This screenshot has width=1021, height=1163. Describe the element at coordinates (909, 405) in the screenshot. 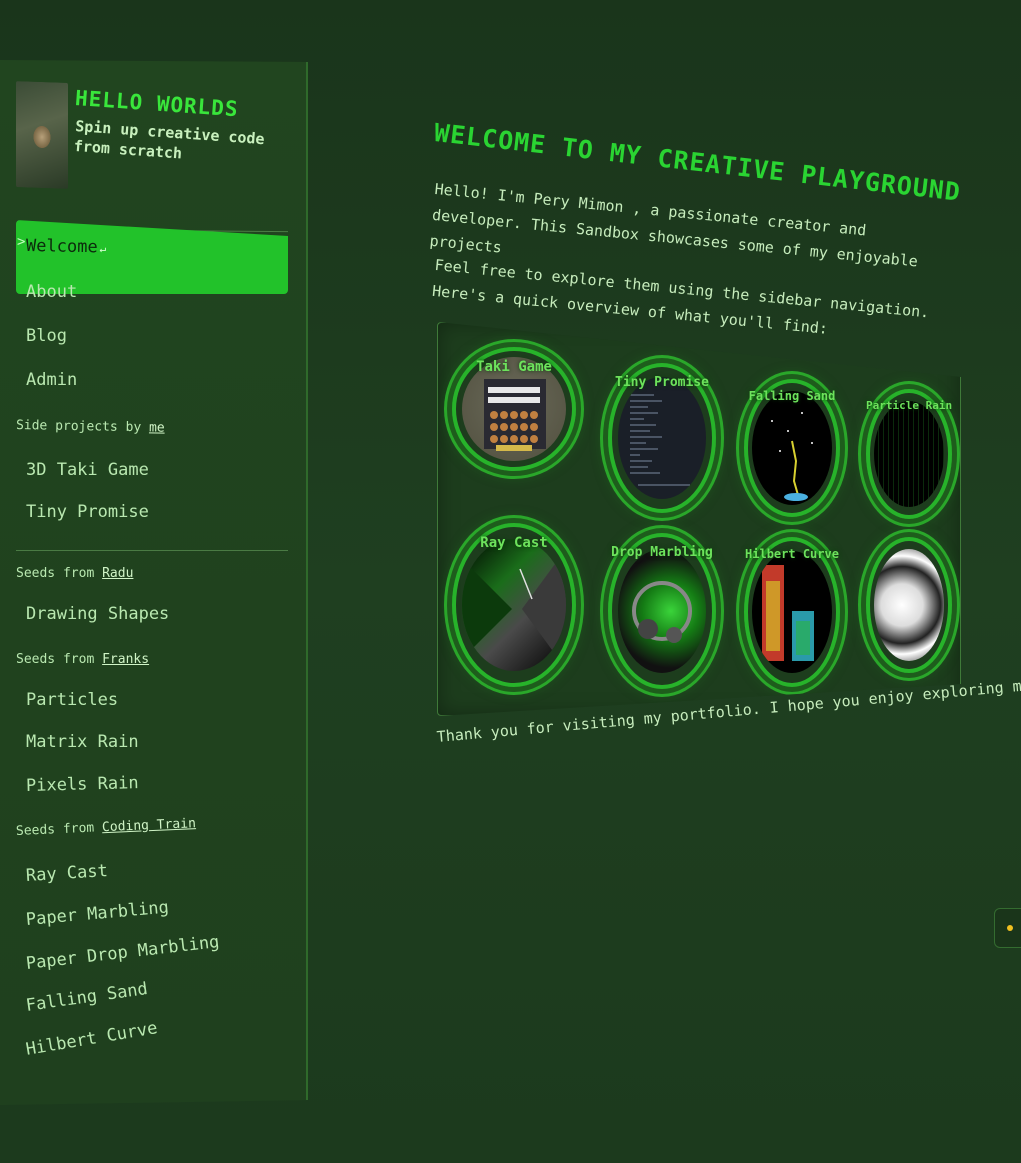

I see `card-label: Particle Rain` at that location.